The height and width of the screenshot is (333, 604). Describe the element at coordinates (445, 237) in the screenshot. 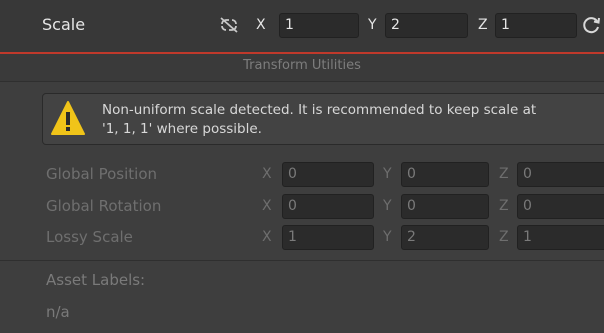

I see `lossy-scale-y-field: 2` at that location.